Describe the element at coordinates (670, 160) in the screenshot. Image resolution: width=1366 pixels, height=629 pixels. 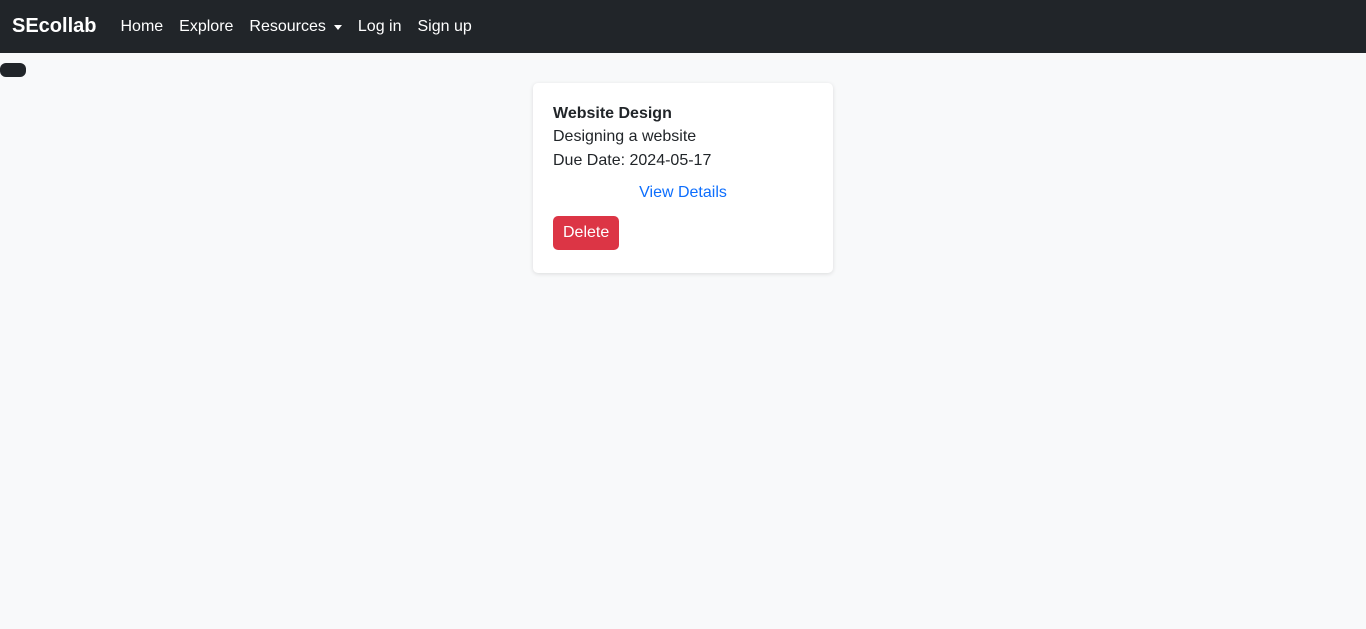
I see `due-date-value: 2024-05-17` at that location.